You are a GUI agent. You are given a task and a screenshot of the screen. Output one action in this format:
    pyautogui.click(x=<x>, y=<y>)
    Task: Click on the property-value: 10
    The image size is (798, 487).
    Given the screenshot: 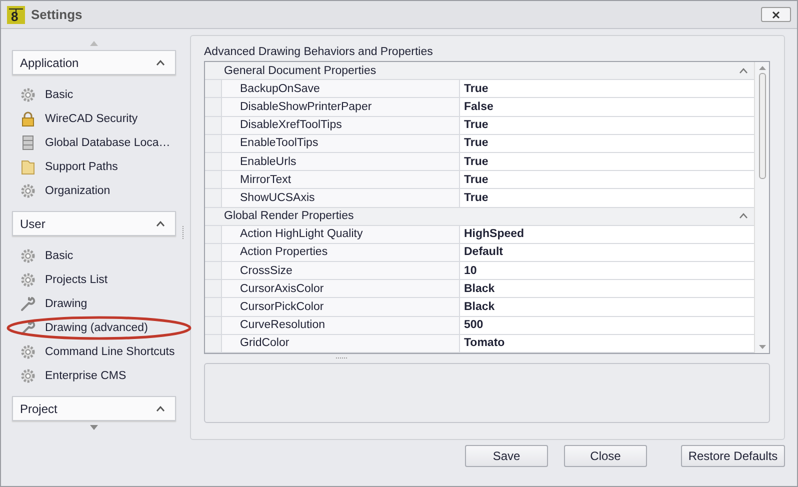 What is the action you would take?
    pyautogui.click(x=607, y=271)
    